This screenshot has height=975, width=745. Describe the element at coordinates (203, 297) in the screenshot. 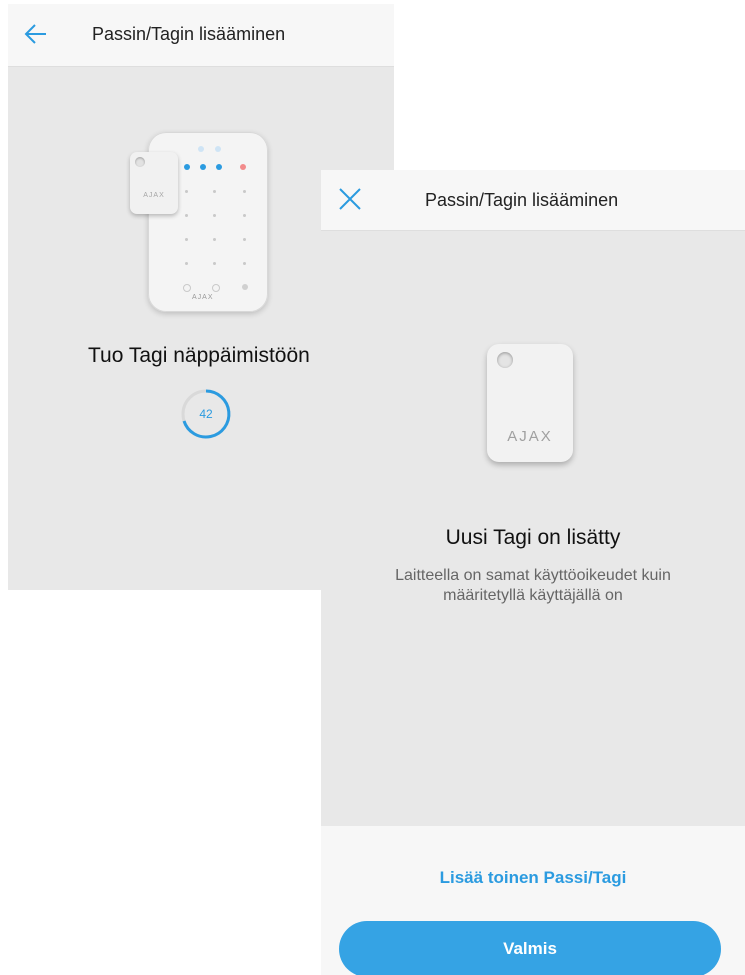

I see `keypad-logo: AJAX` at that location.